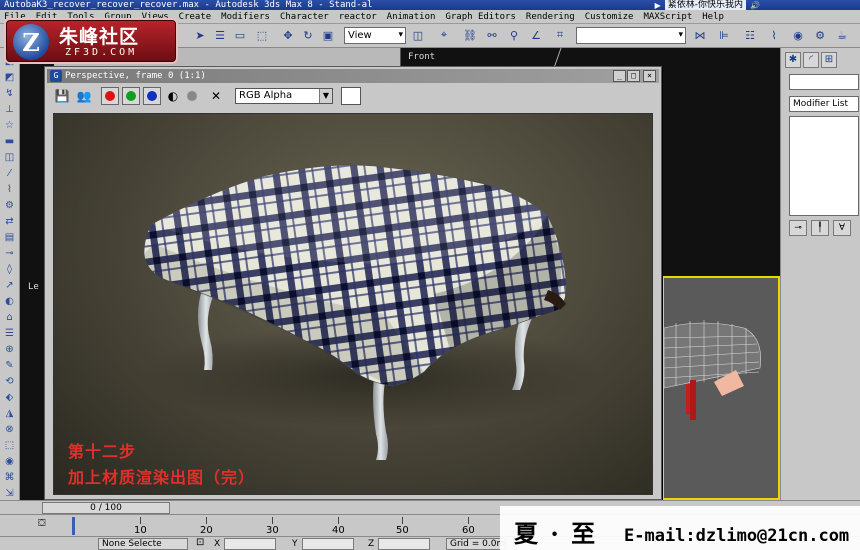 Image resolution: width=860 pixels, height=550 pixels. What do you see at coordinates (106, 508) in the screenshot?
I see `time-slider: 0 / 100` at bounding box center [106, 508].